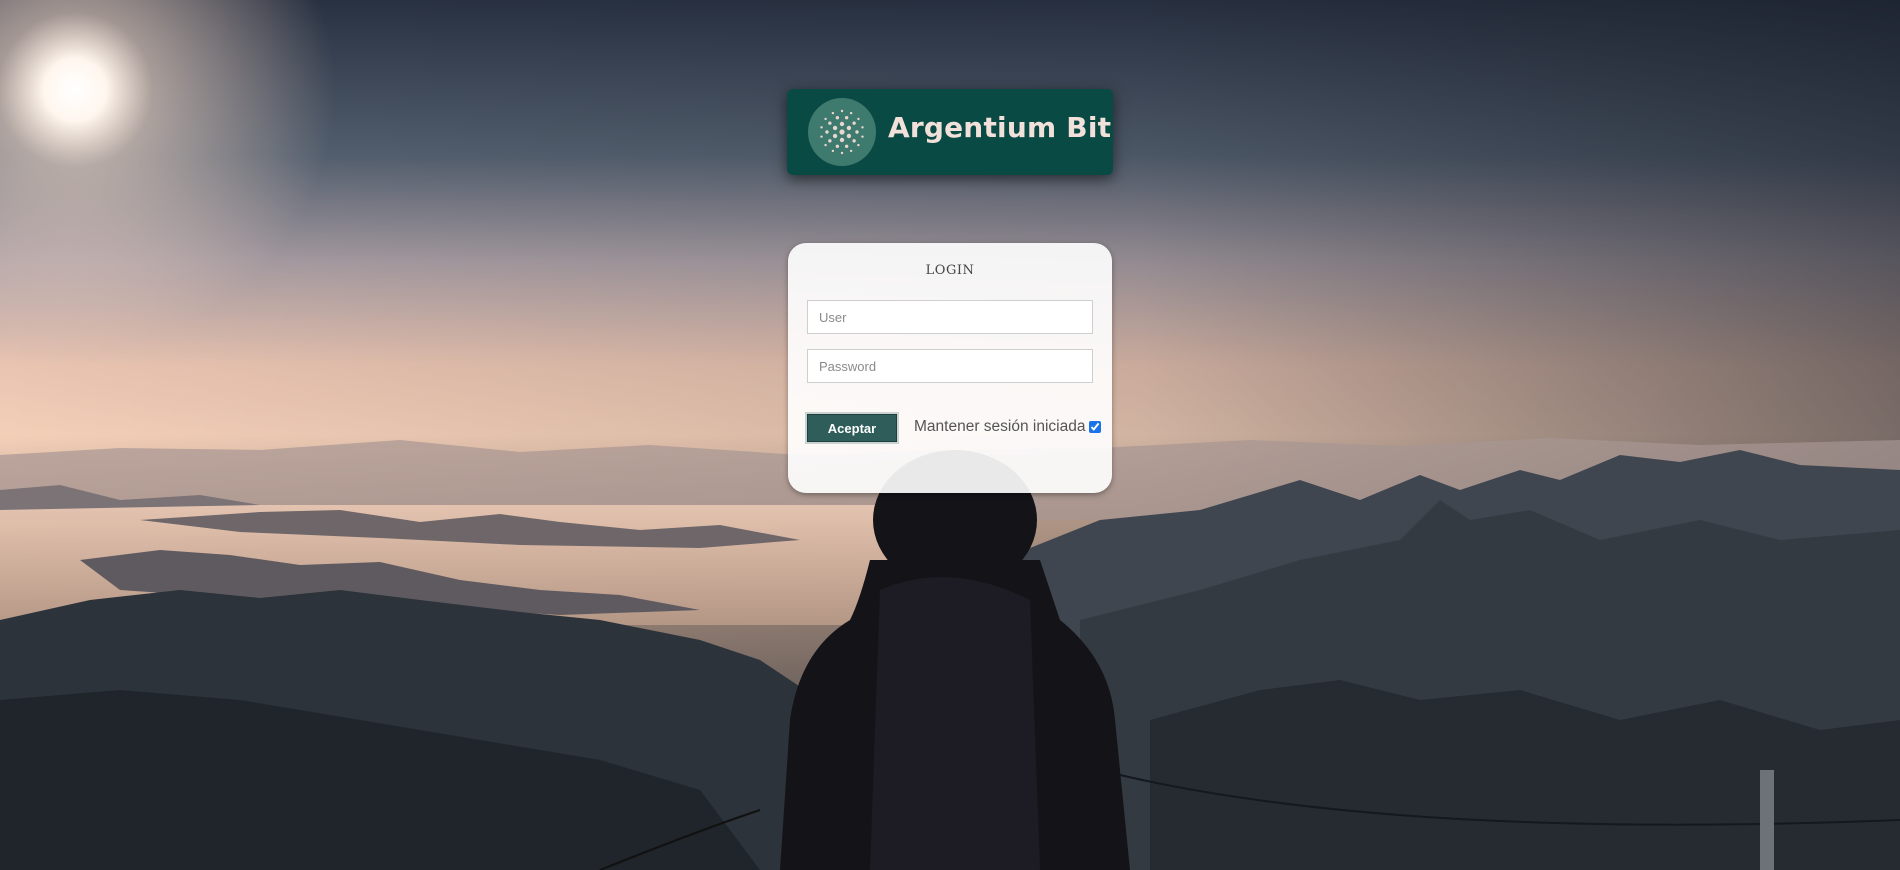  Describe the element at coordinates (950, 270) in the screenshot. I see `login-title: LOGIN` at that location.